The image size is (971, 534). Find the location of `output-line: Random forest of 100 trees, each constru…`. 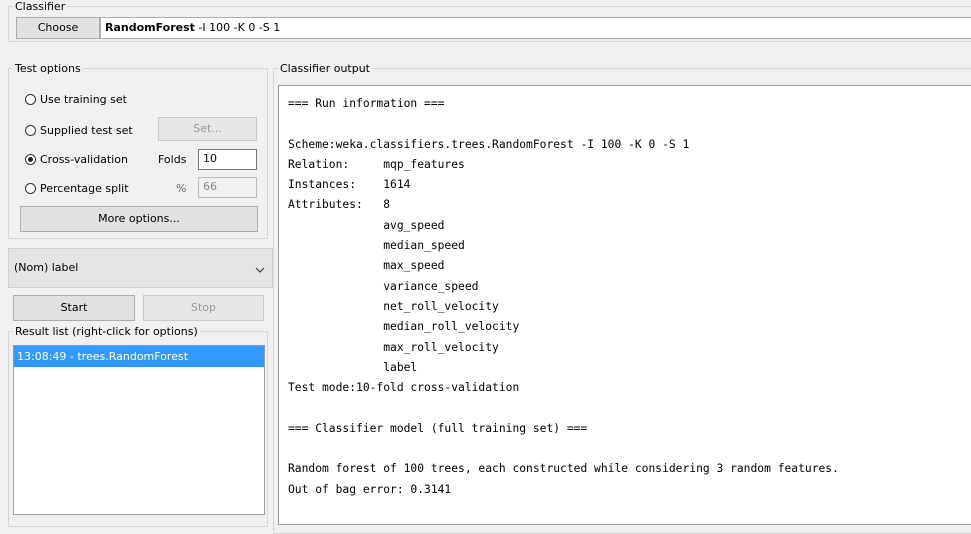

output-line: Random forest of 100 trees, each constru… is located at coordinates (563, 469).